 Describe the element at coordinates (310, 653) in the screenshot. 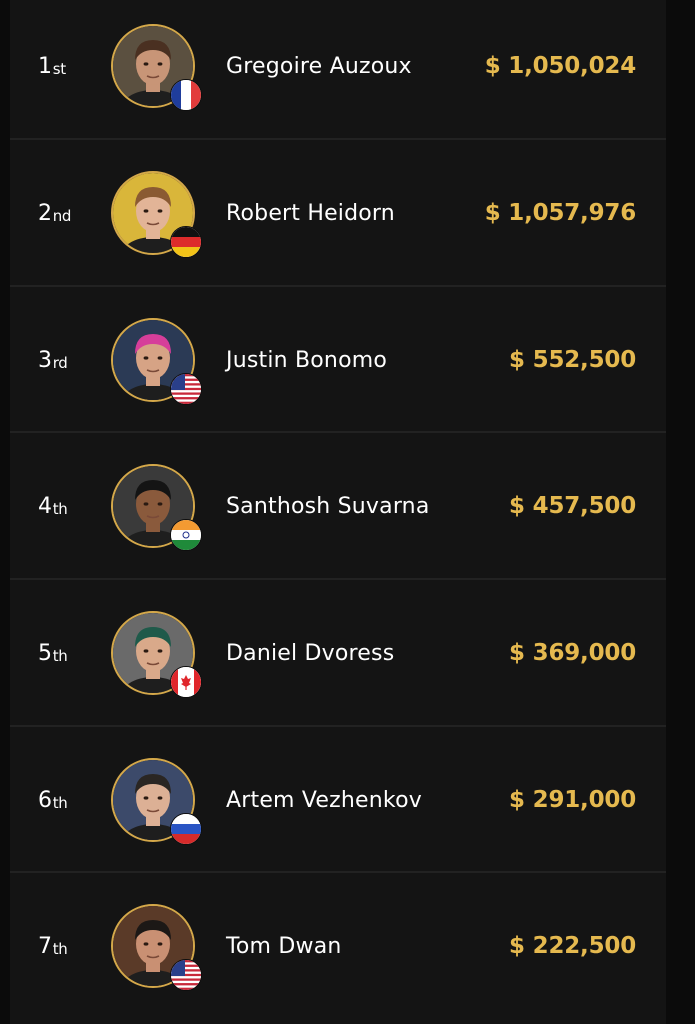

I see `player-name: Daniel Dvoress` at that location.